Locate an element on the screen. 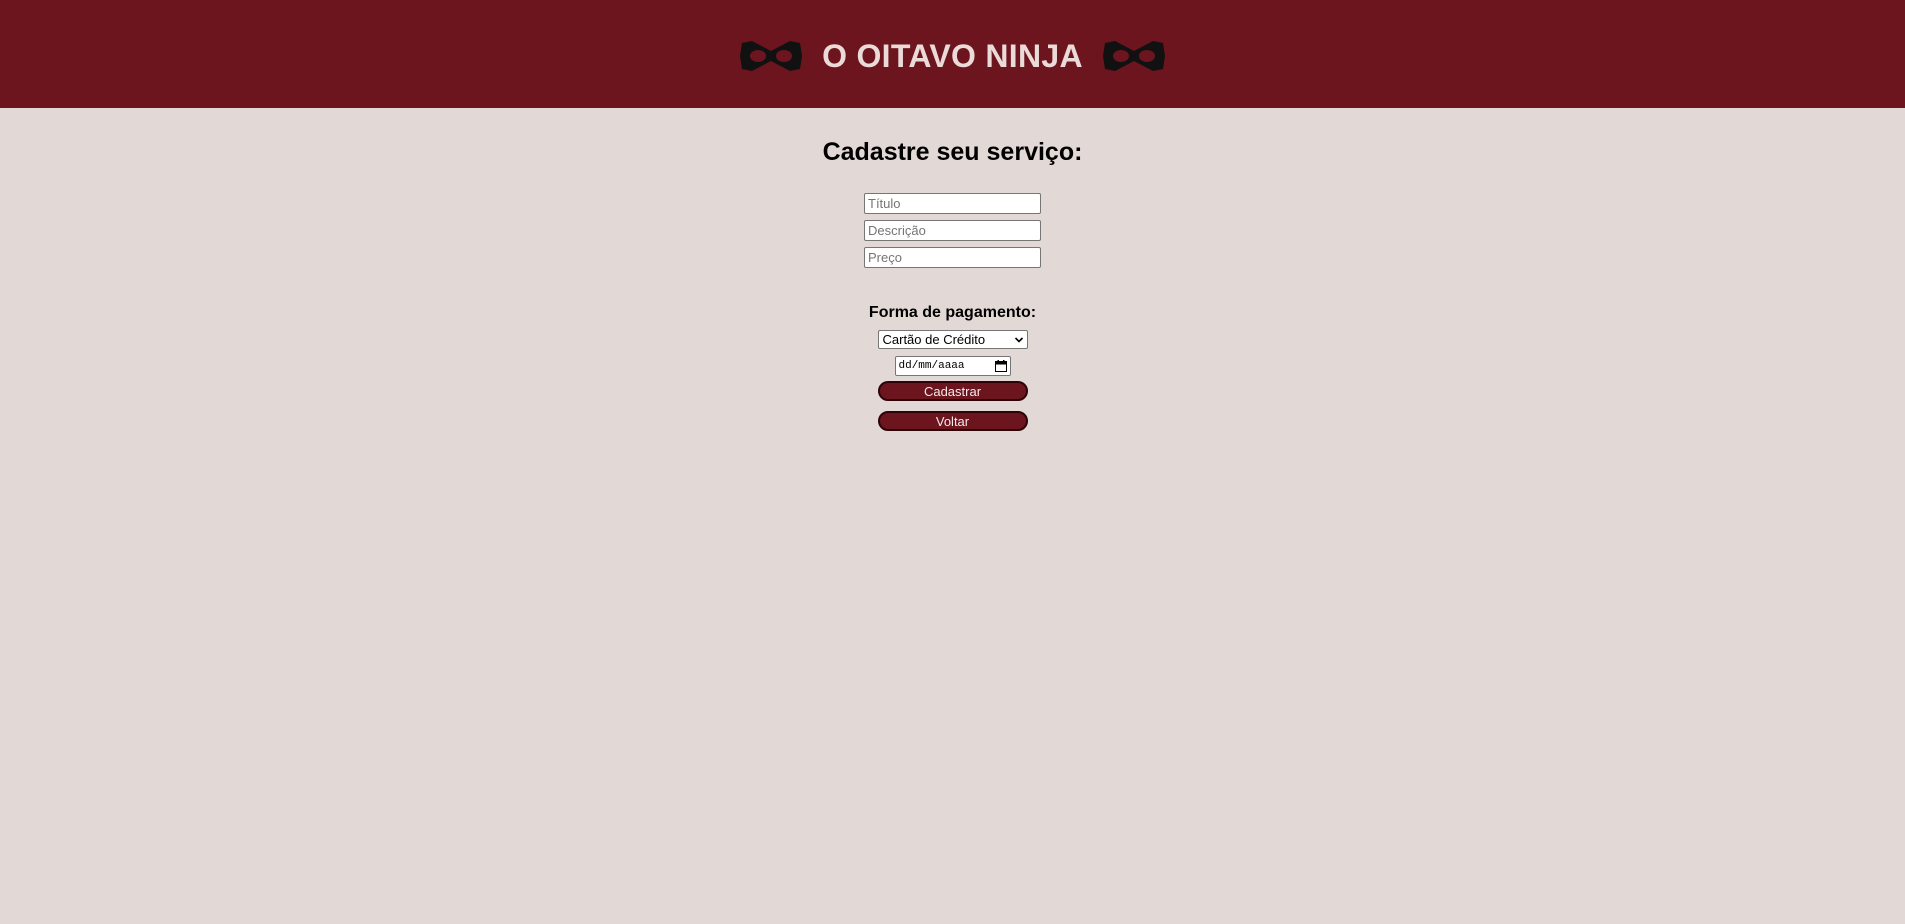  descricao-input is located at coordinates (952, 230).